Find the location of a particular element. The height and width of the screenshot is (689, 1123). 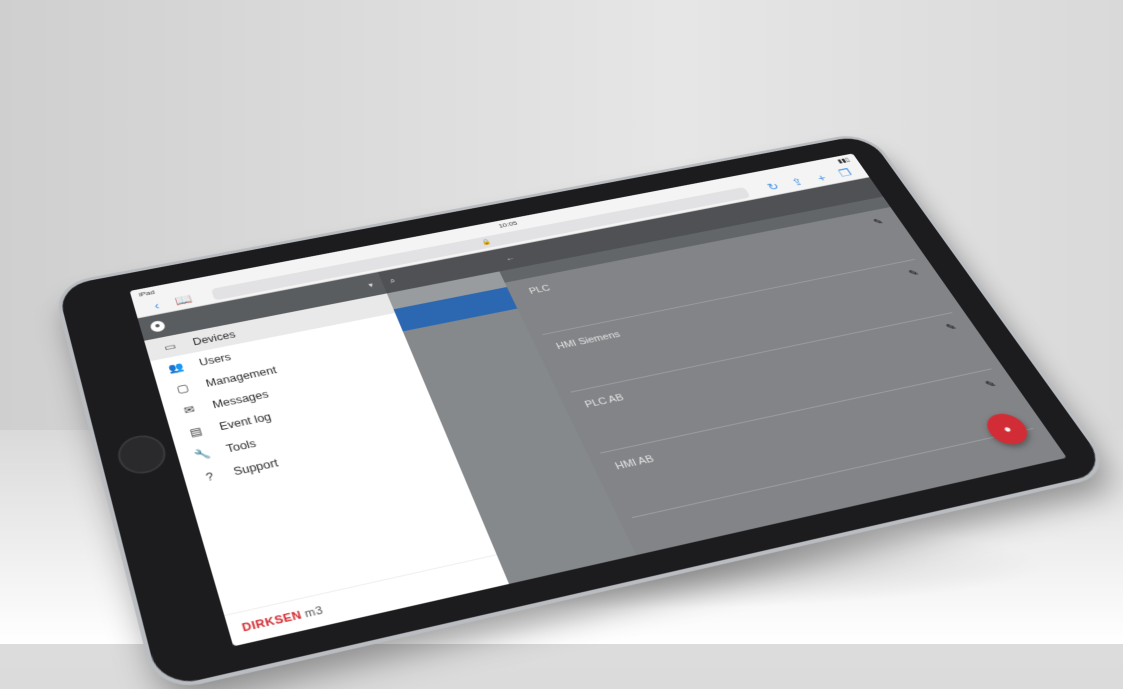

support-icon: ? is located at coordinates (209, 477).